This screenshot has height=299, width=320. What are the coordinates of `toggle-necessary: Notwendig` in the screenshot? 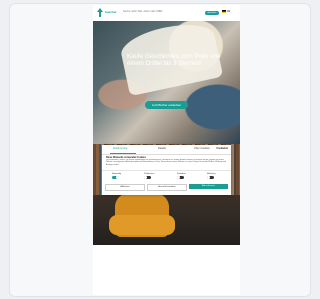 It's located at (124, 176).